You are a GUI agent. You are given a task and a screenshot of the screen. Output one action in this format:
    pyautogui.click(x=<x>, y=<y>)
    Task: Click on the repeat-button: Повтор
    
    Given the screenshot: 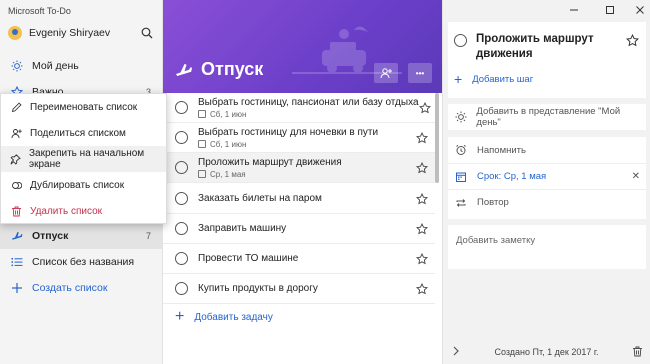 What is the action you would take?
    pyautogui.click(x=547, y=202)
    